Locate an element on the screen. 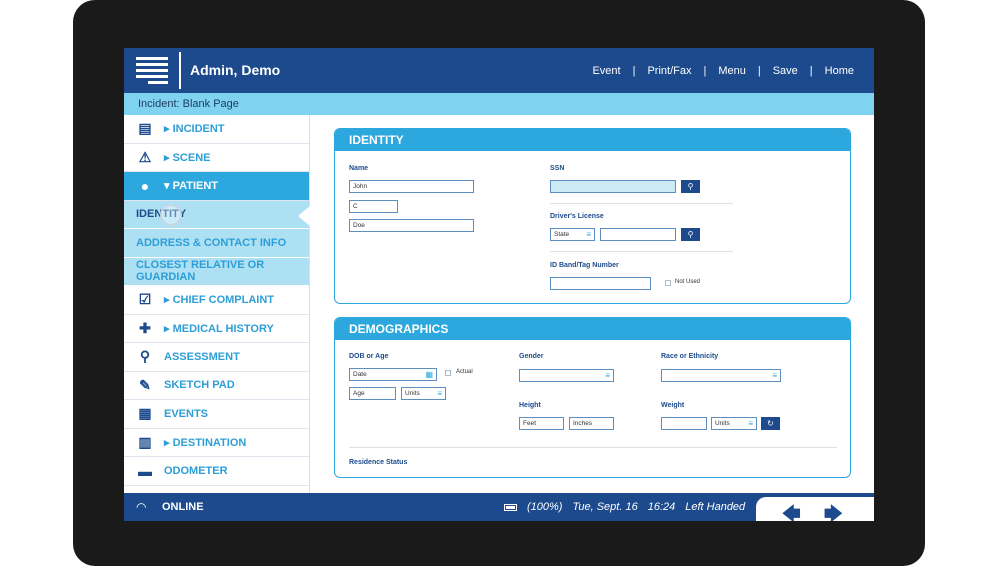 This screenshot has width=1000, height=566. divider is located at coordinates (641, 203).